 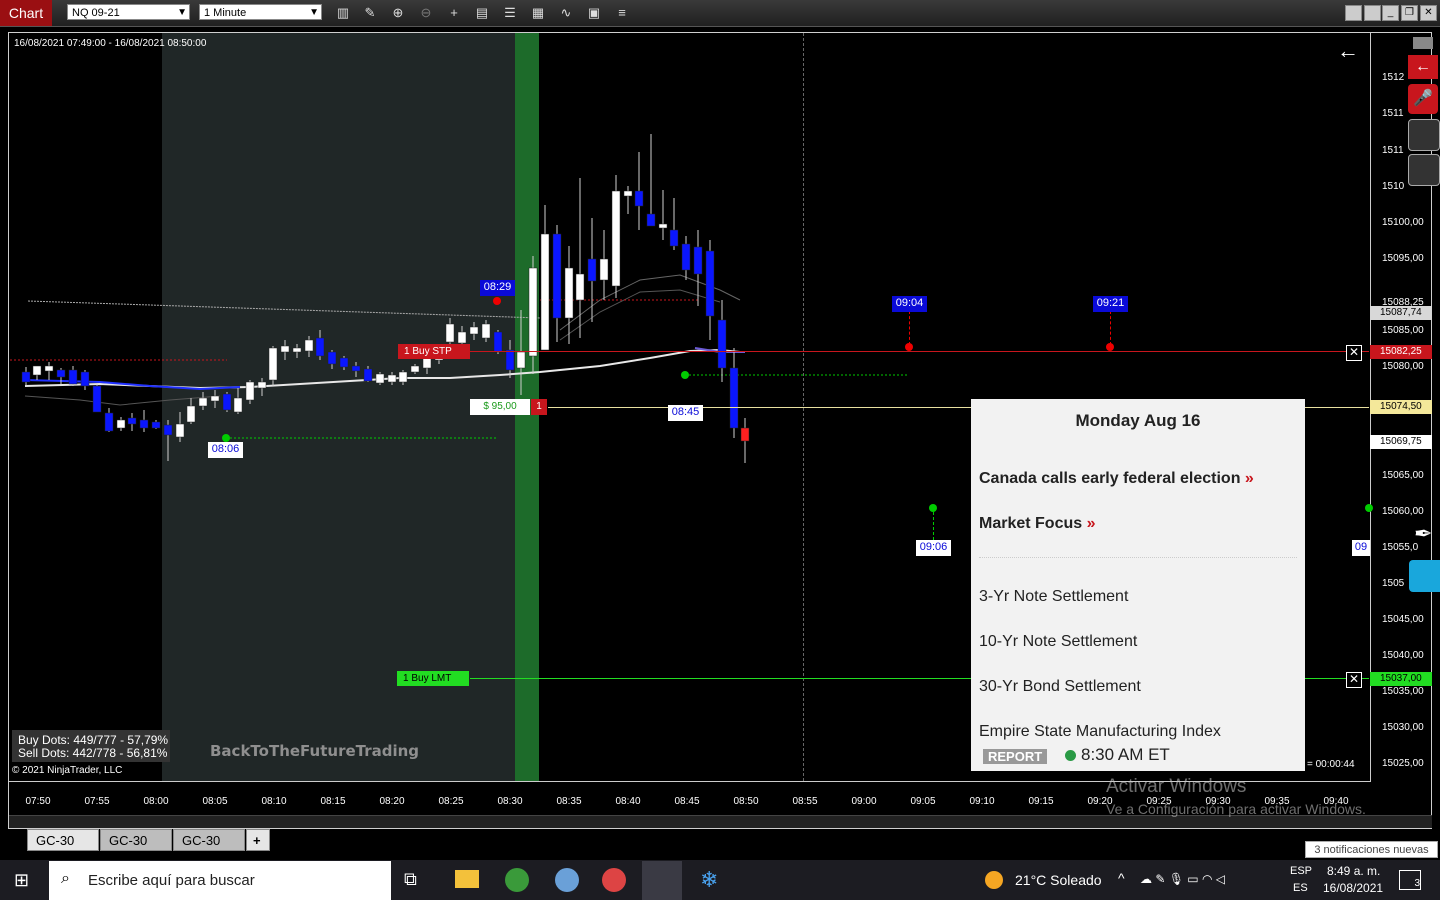 What do you see at coordinates (567, 880) in the screenshot?
I see `app-icon` at bounding box center [567, 880].